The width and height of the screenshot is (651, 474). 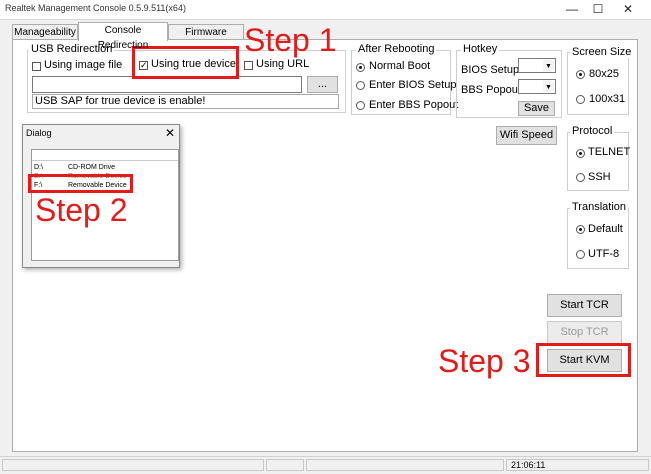 What do you see at coordinates (537, 65) in the screenshot?
I see `bios-setup-select: ▼` at bounding box center [537, 65].